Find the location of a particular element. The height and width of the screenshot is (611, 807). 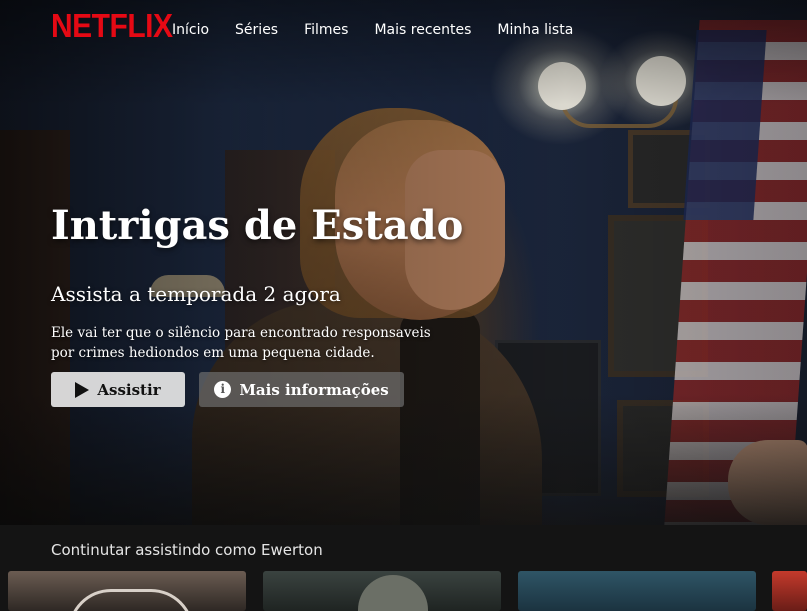

nav-item-filmes: Filmes is located at coordinates (326, 30).